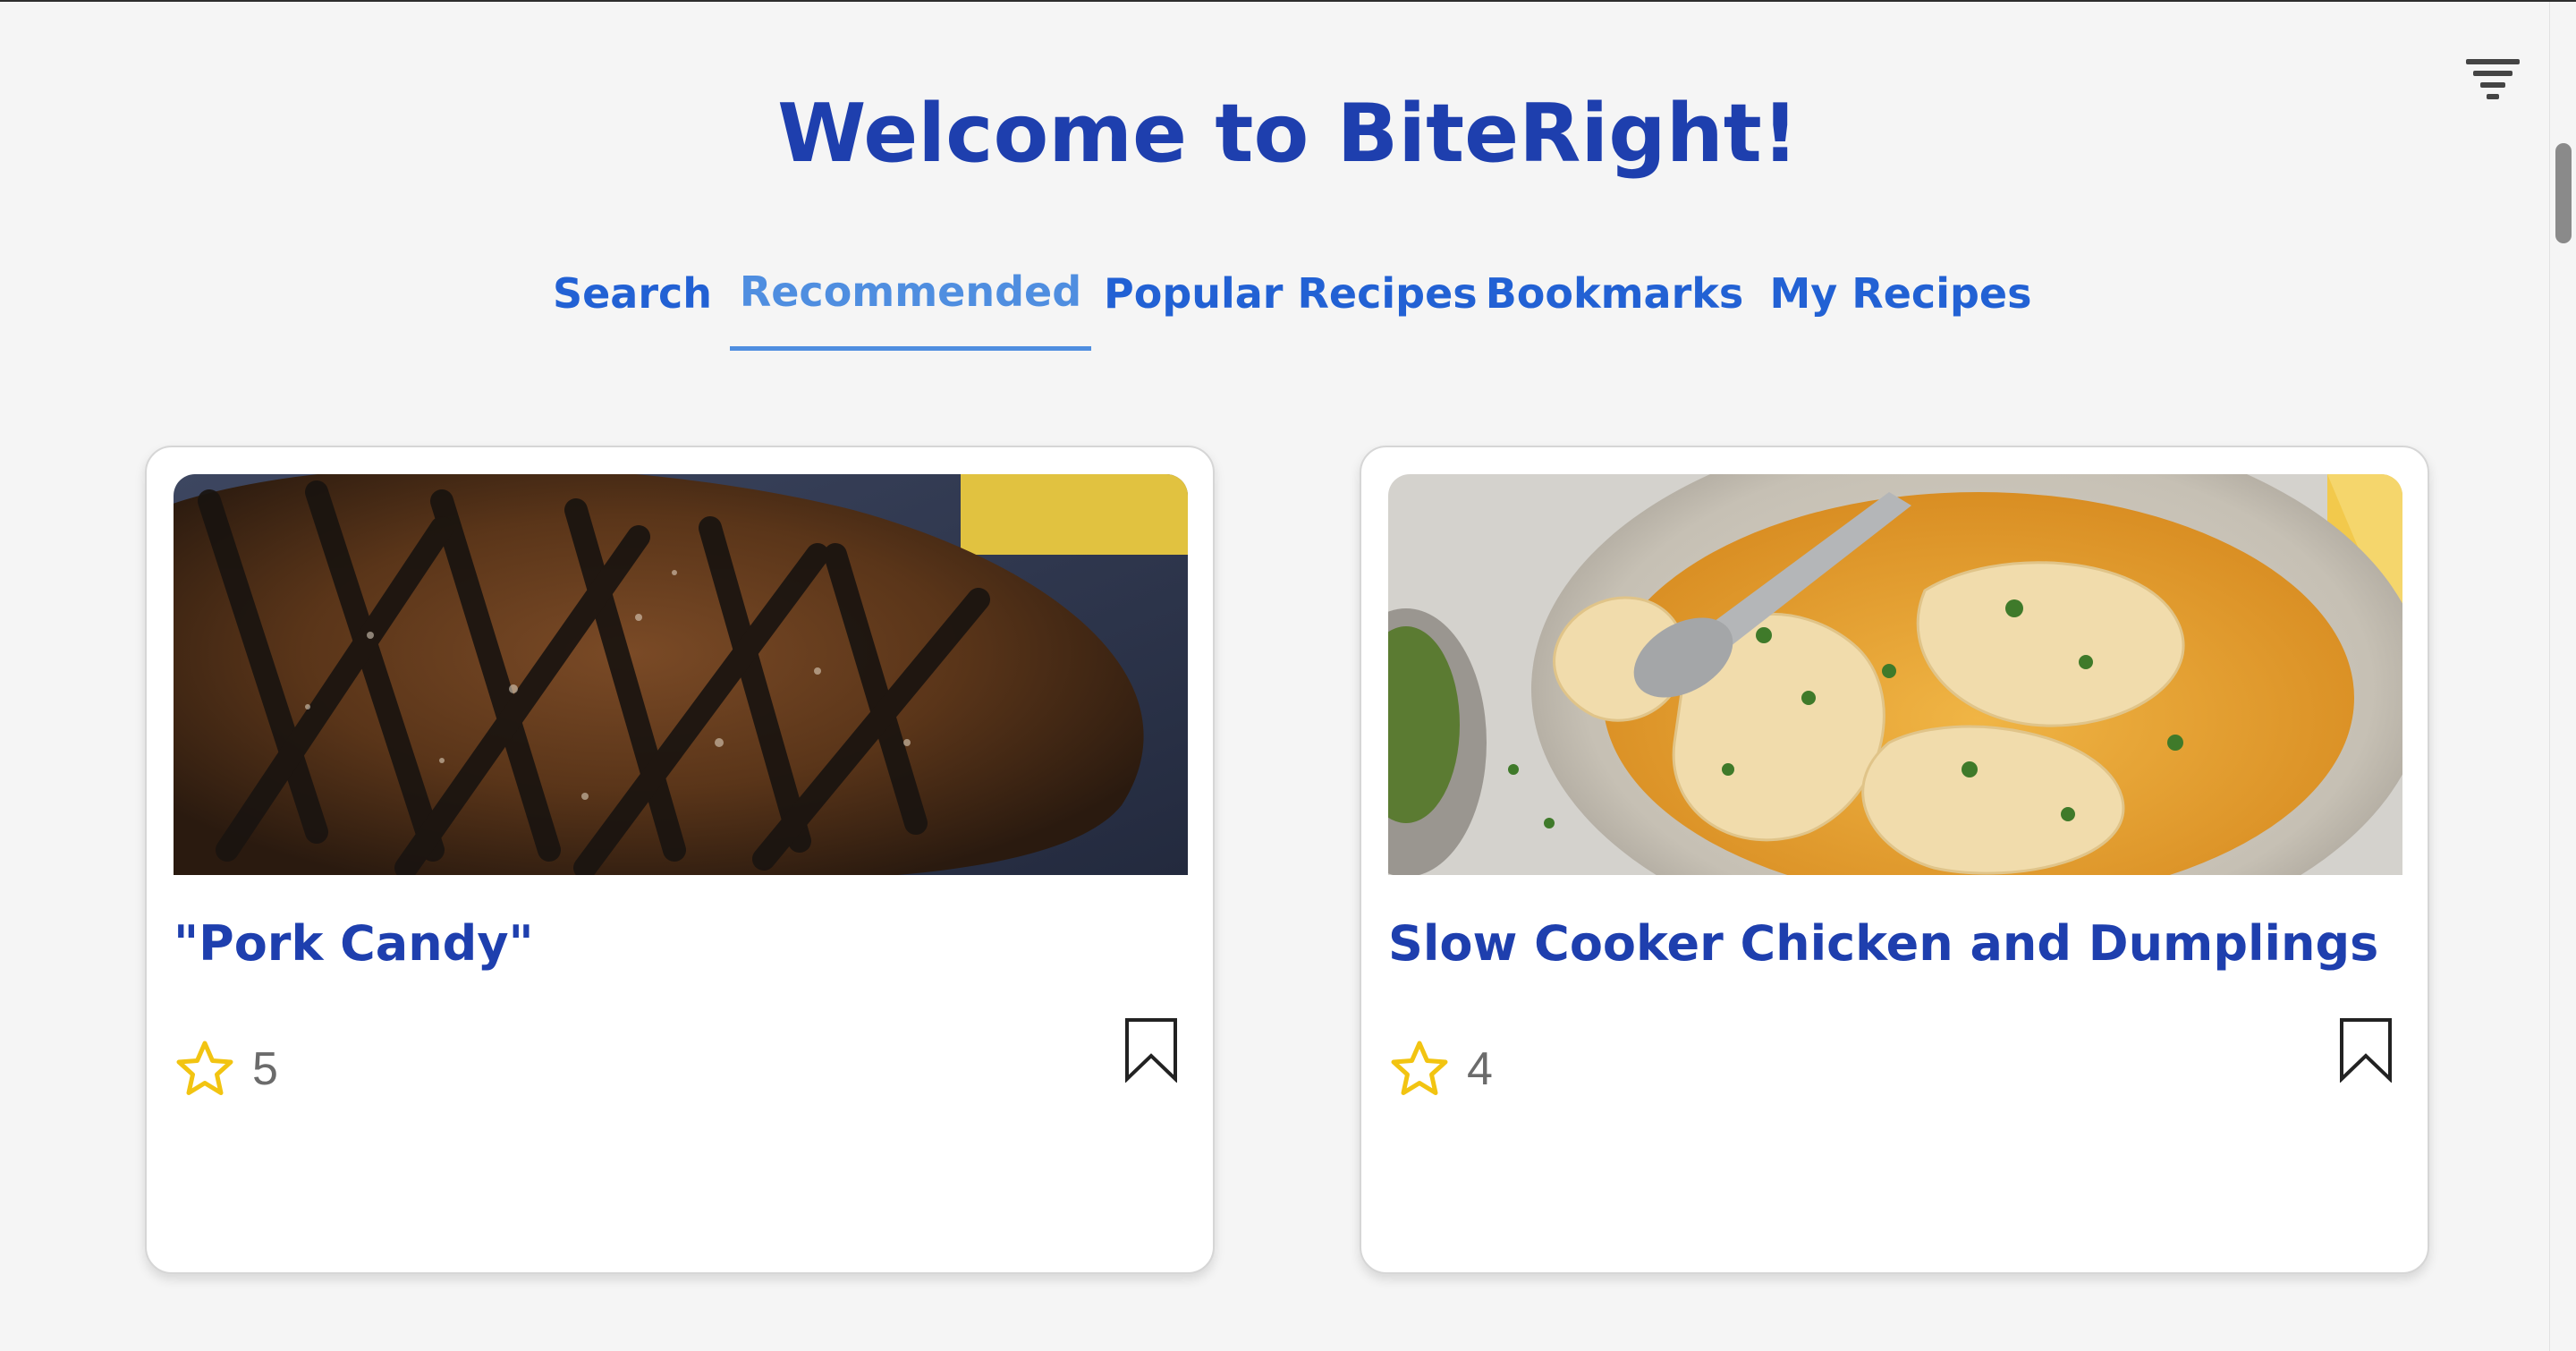 The image size is (2576, 1351). I want to click on grilled-pork-photo, so click(681, 674).